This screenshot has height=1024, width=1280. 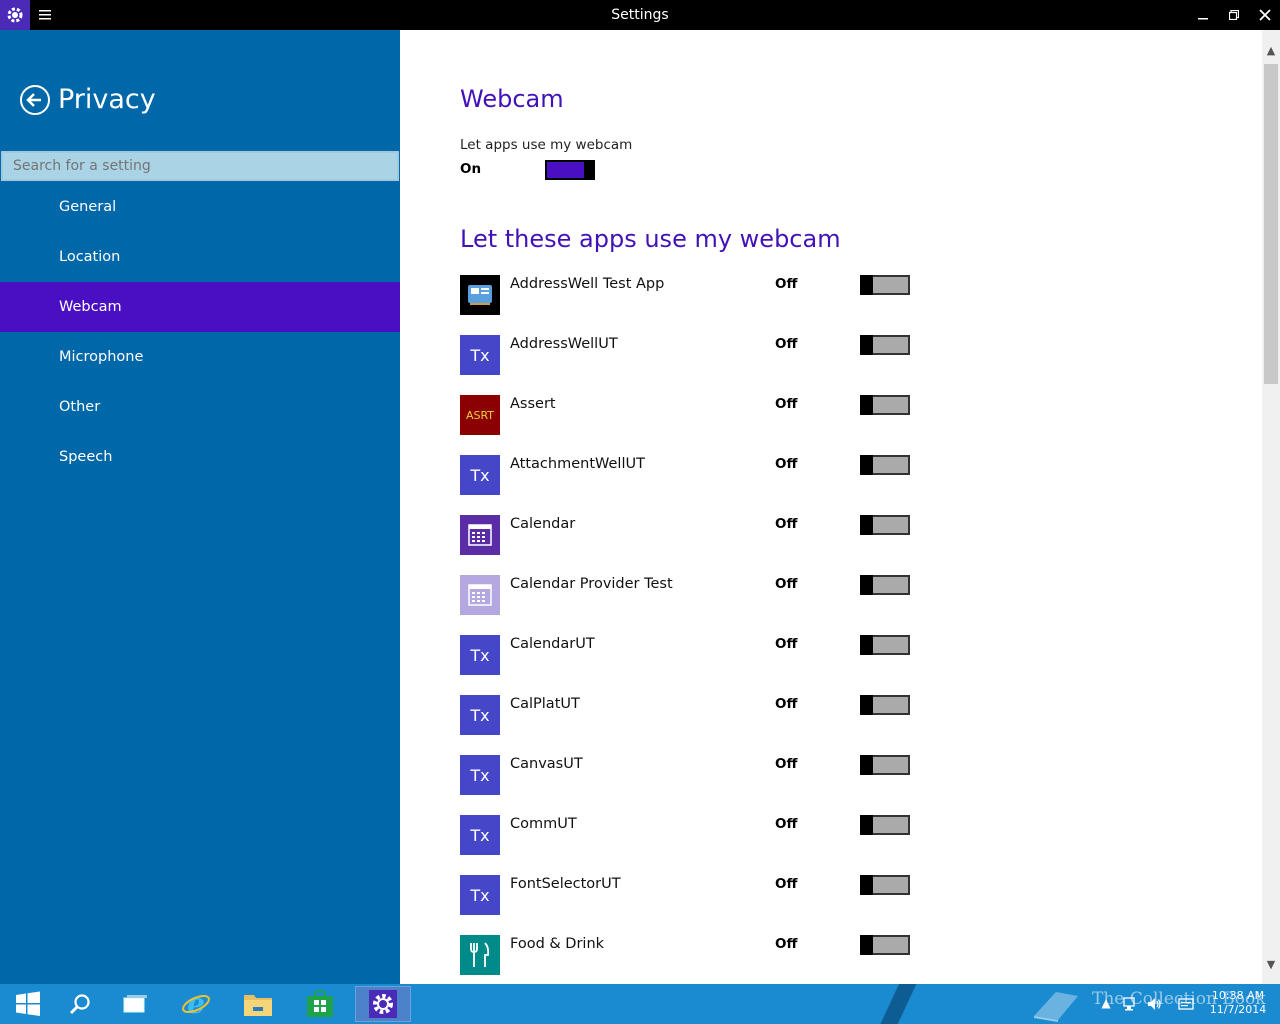 I want to click on system-clock: 10:38 AM 11/7/2014, so click(x=1238, y=1003).